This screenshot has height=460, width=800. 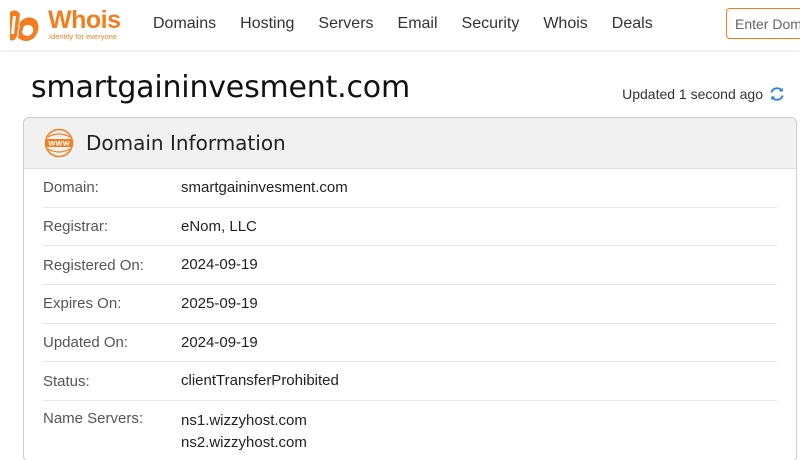 I want to click on card-title: Domain Information, so click(x=186, y=143).